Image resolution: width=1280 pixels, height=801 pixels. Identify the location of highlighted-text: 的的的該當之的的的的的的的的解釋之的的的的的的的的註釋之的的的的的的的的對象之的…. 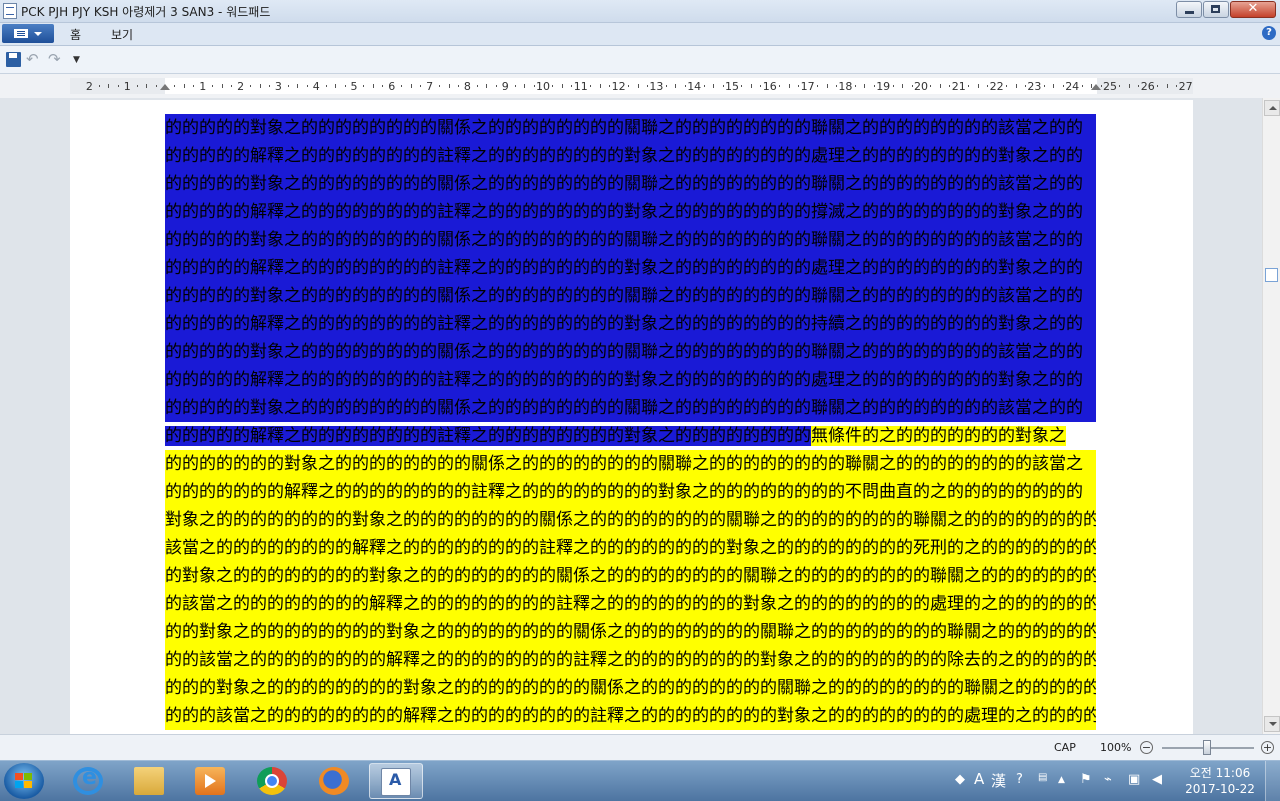
(630, 716).